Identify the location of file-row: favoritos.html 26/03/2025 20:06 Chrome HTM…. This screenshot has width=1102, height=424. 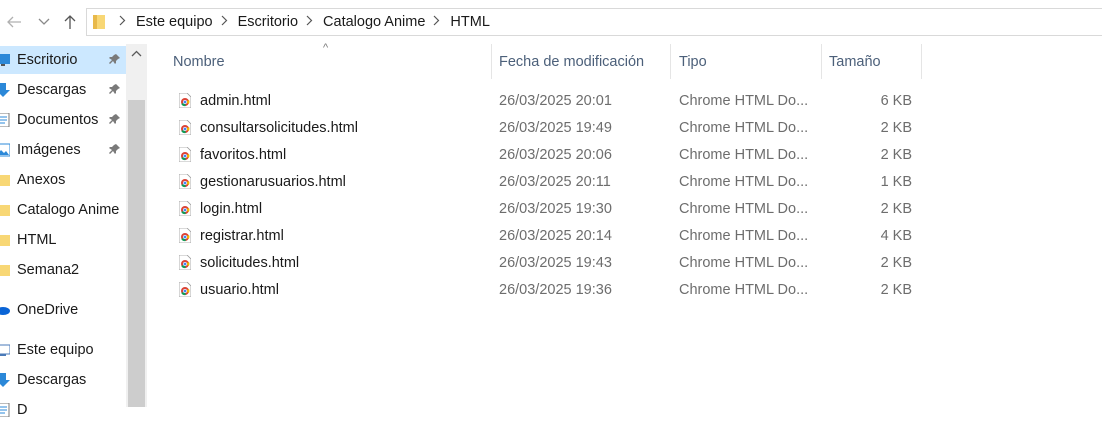
(624, 155).